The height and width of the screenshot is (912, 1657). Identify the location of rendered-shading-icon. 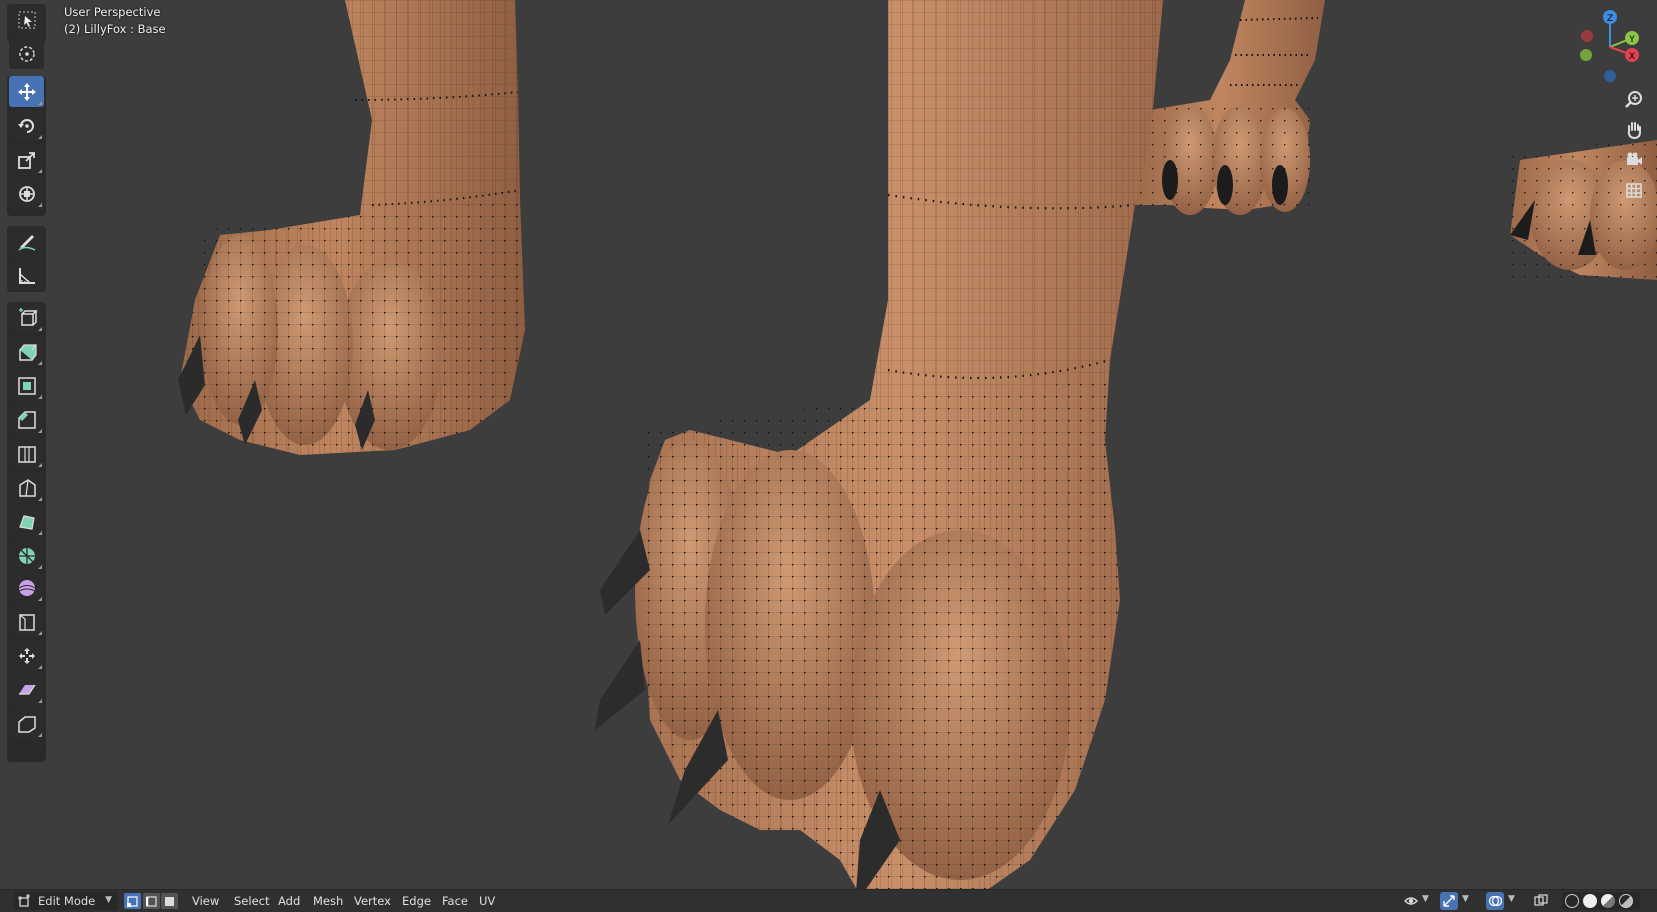
(1626, 901).